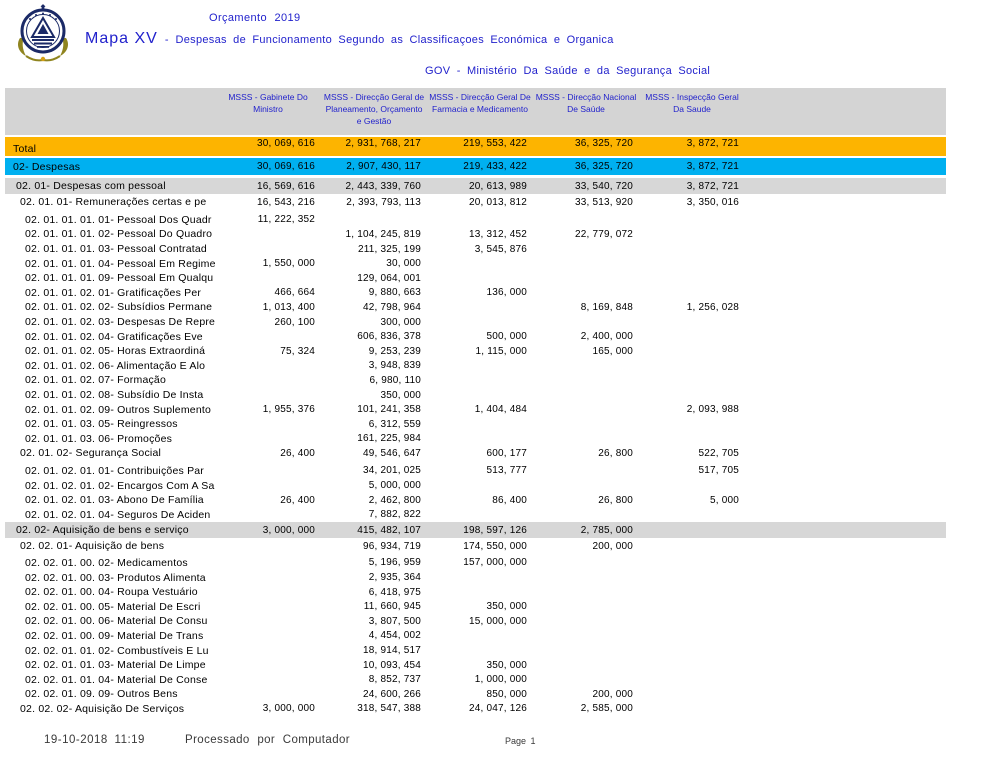  Describe the element at coordinates (118, 219) in the screenshot. I see `row-label: 02. 01. 01. 01. 01- Pessoal Dos Quadr` at that location.